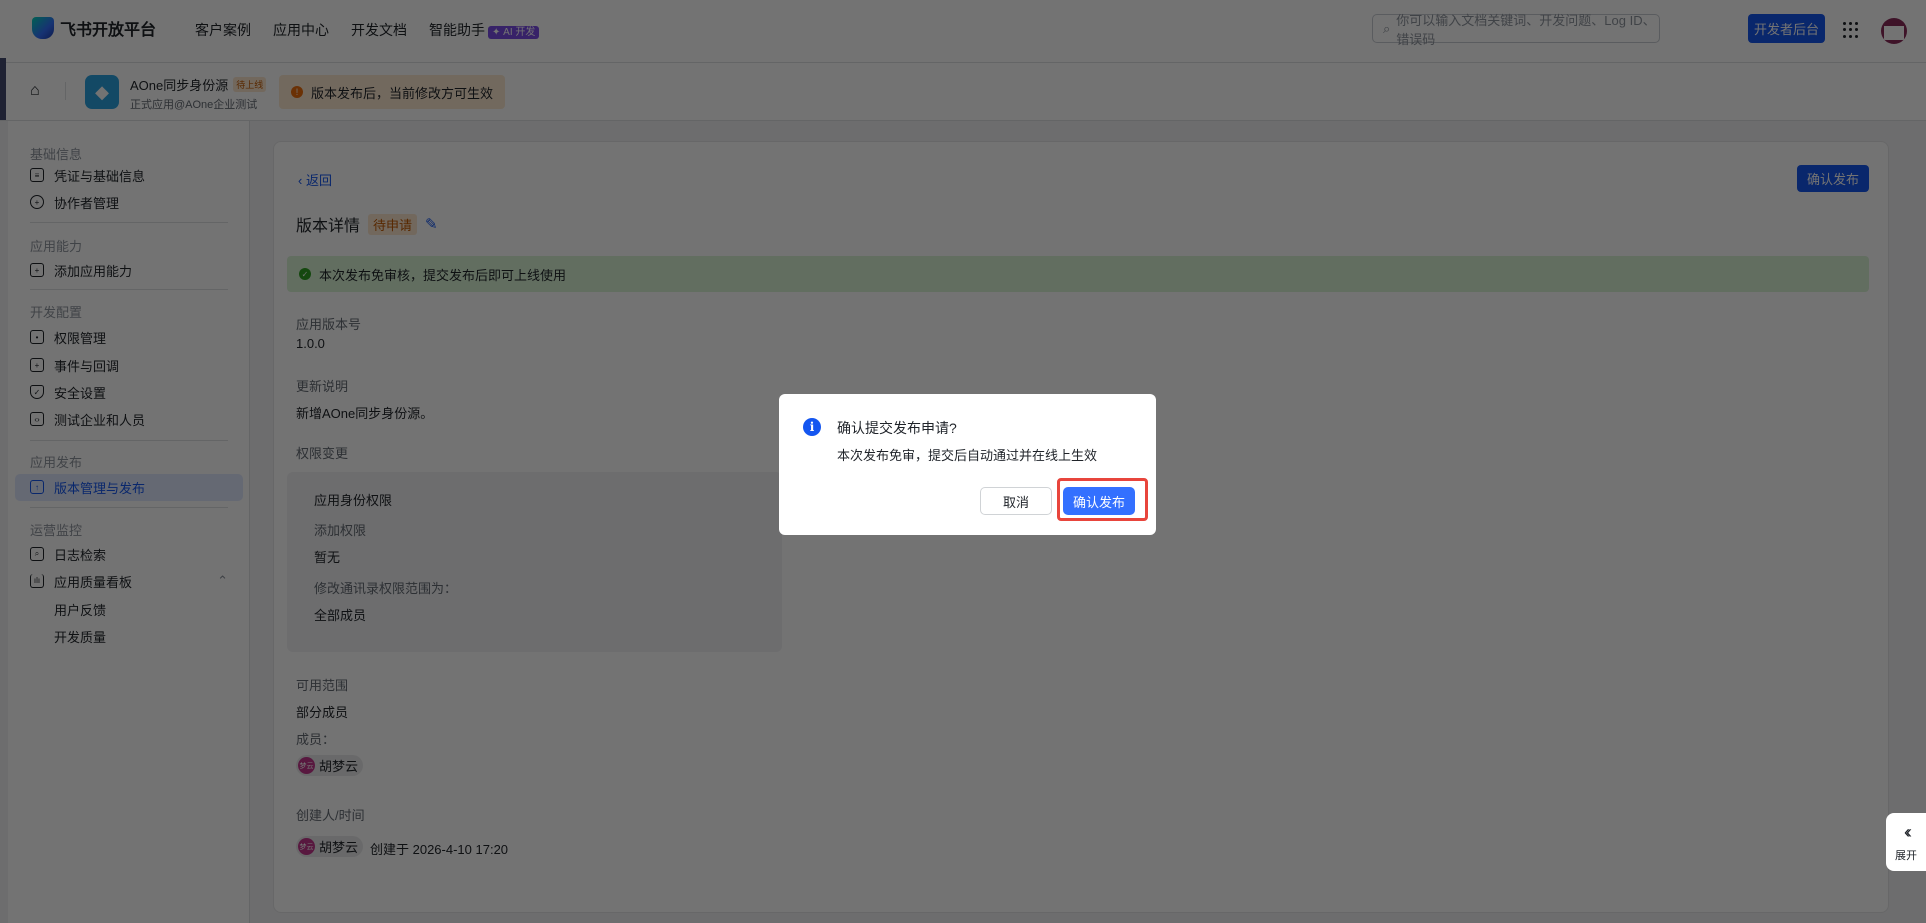  What do you see at coordinates (439, 849) in the screenshot?
I see `created-time: 创建于 2026-4-10 17:20` at bounding box center [439, 849].